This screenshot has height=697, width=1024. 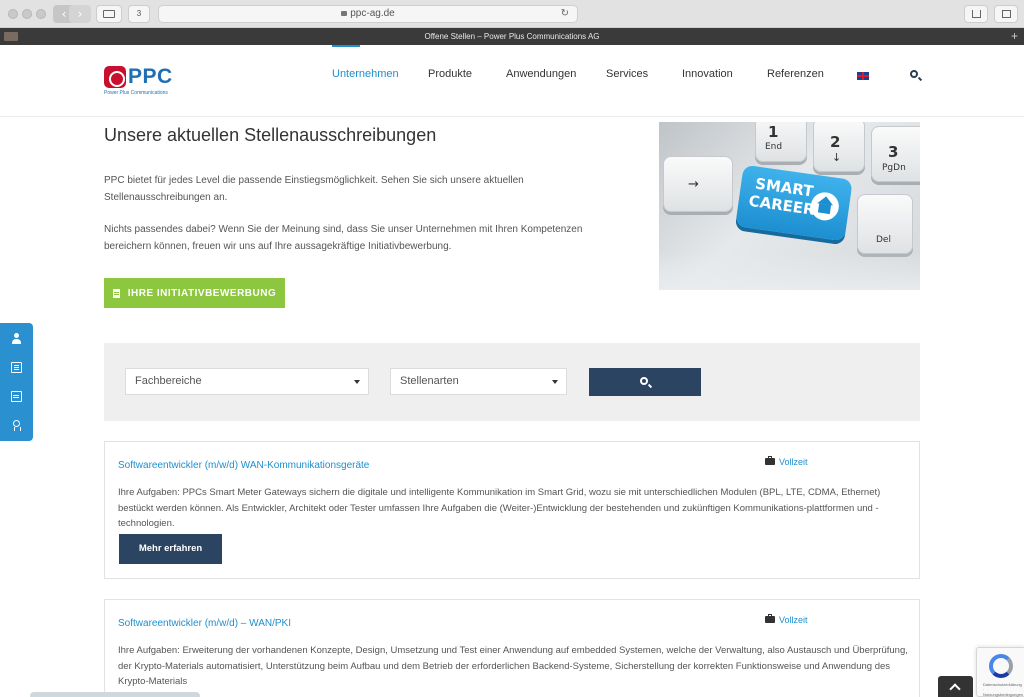 What do you see at coordinates (270, 135) in the screenshot?
I see `page-title: Unsere aktuellen Stellenausschreibungen` at bounding box center [270, 135].